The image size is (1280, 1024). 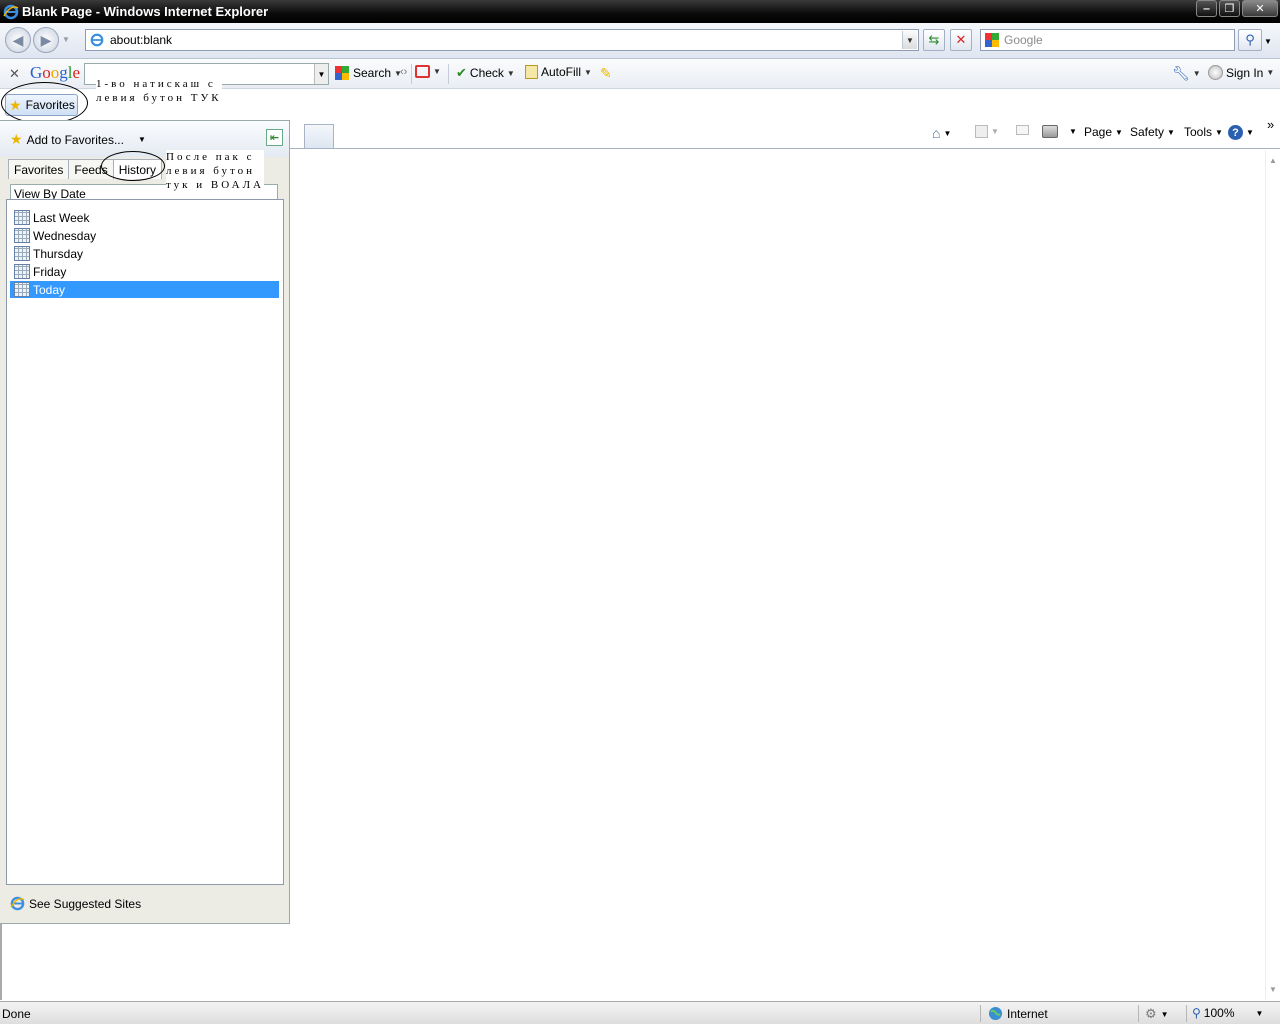 What do you see at coordinates (606, 73) in the screenshot?
I see `highlight-button: ✎` at bounding box center [606, 73].